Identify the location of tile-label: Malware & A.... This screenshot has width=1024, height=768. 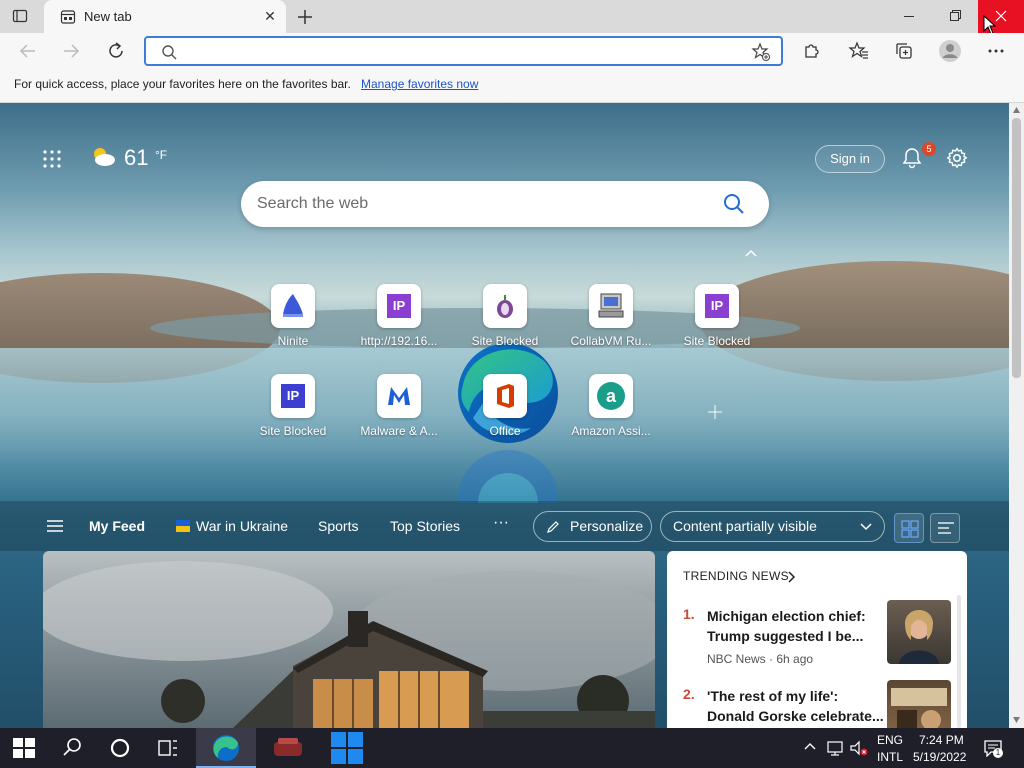
(399, 431).